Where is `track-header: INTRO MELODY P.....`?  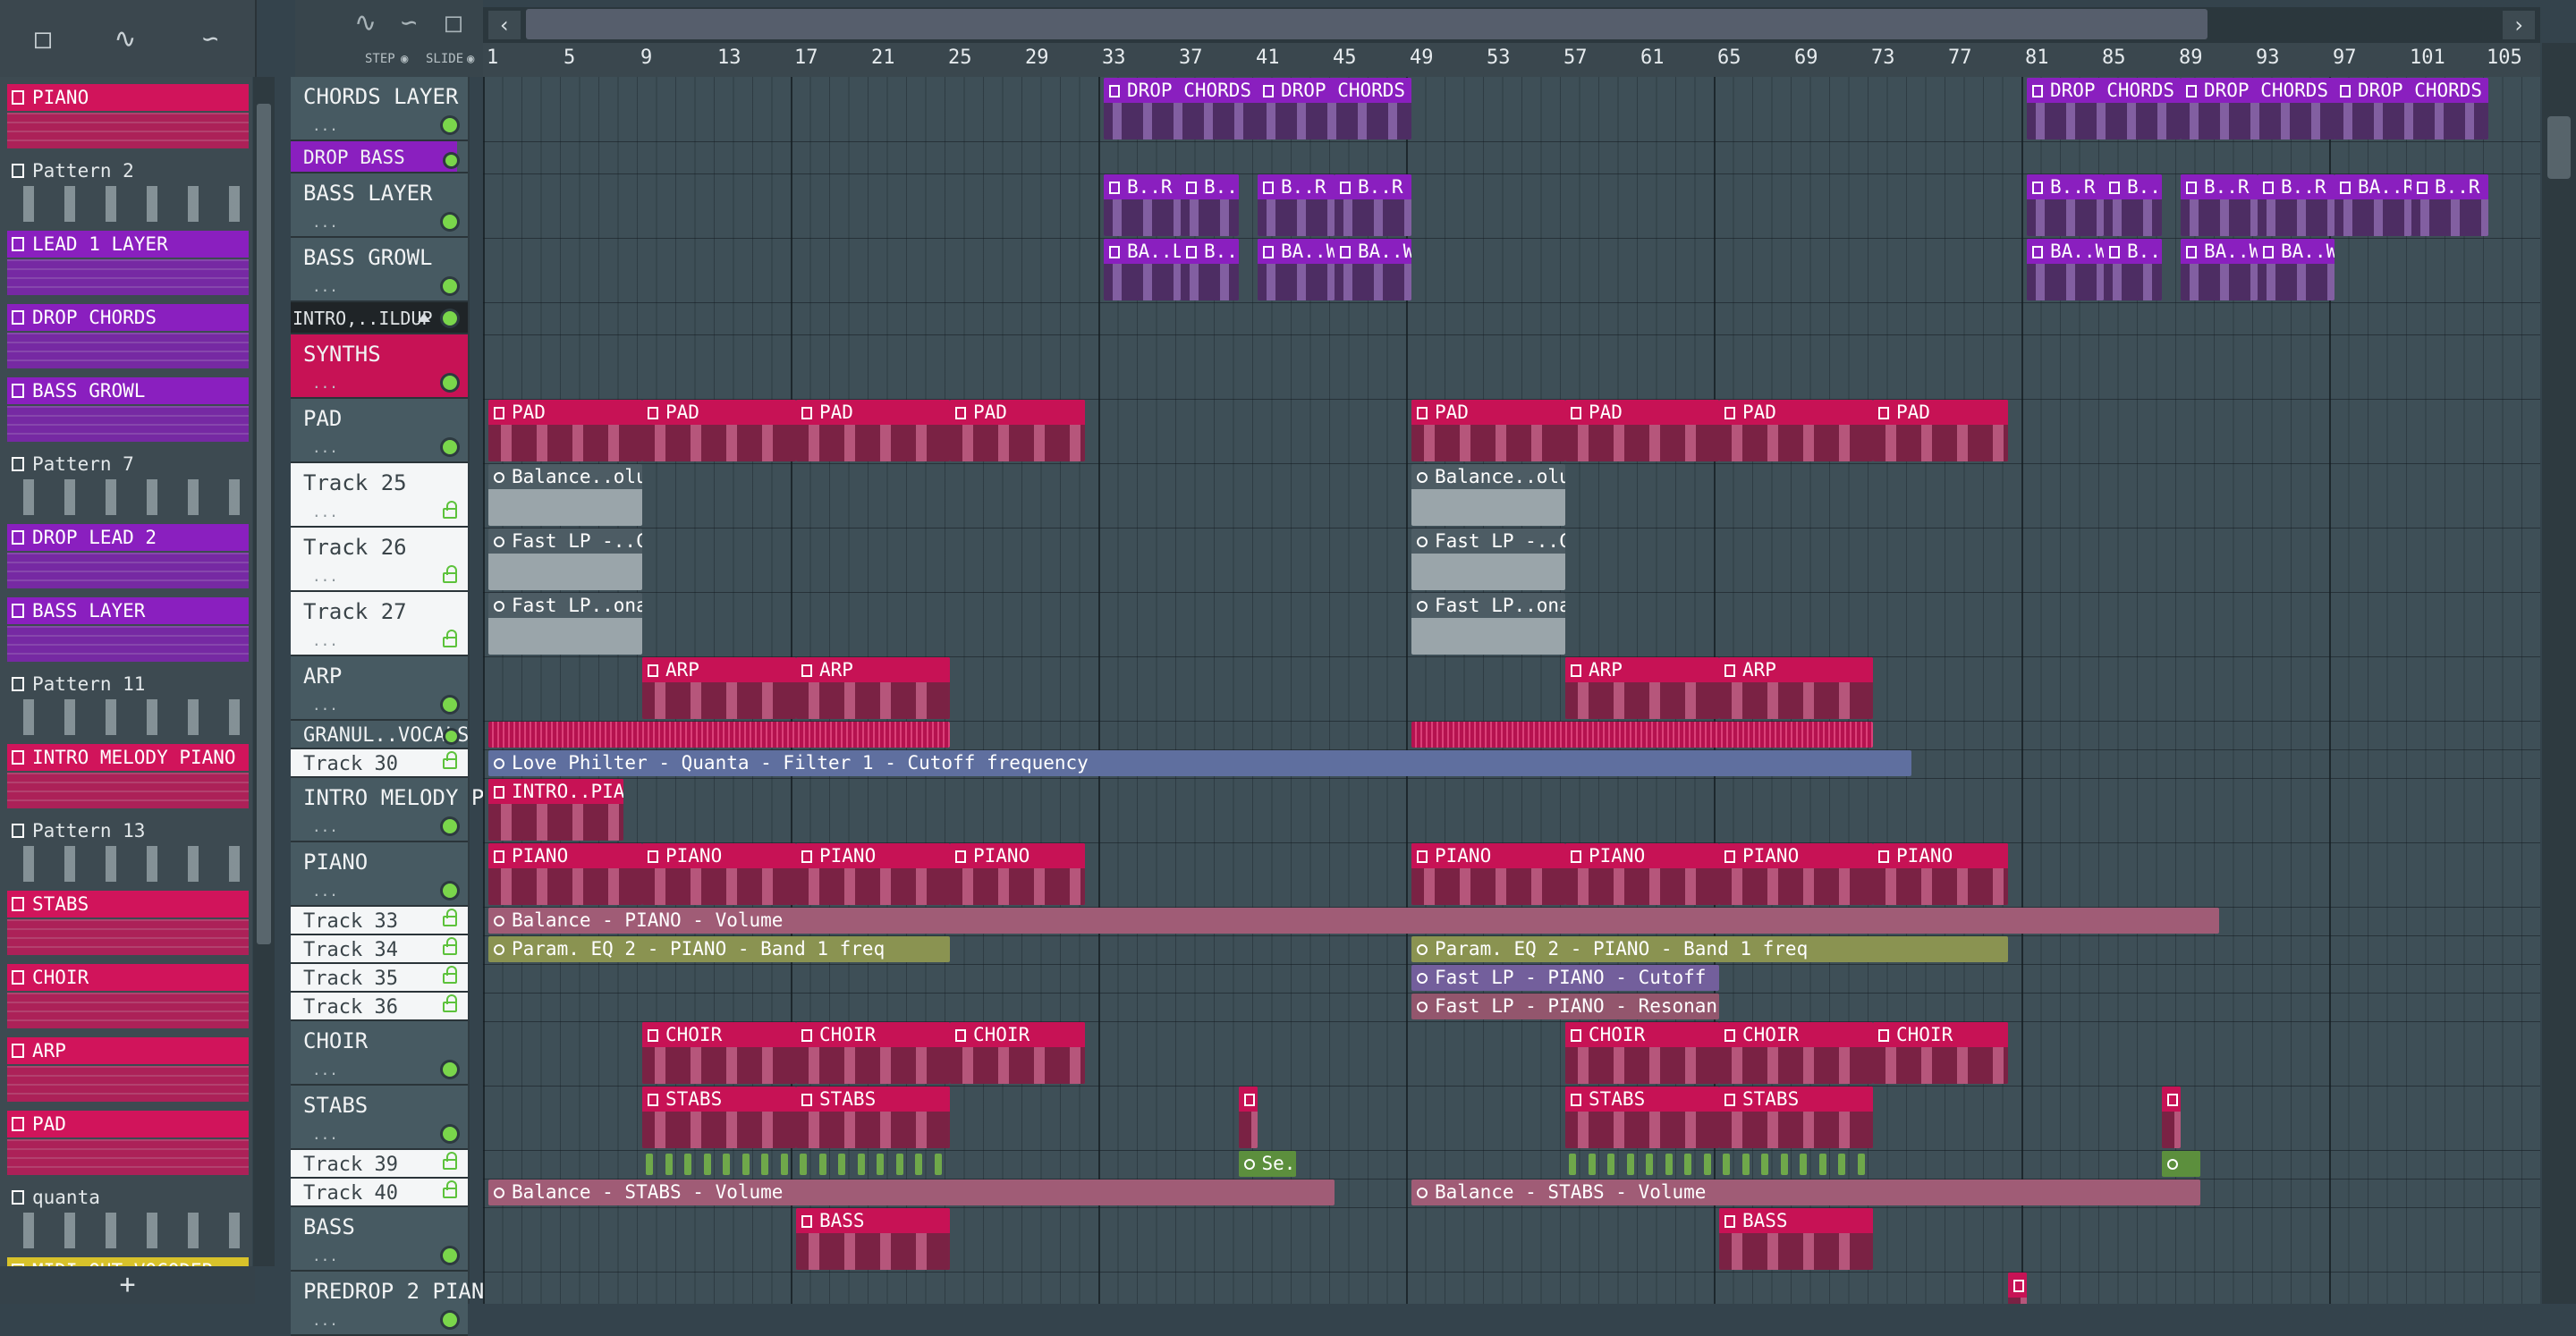
track-header: INTRO MELODY P..... is located at coordinates (400, 810).